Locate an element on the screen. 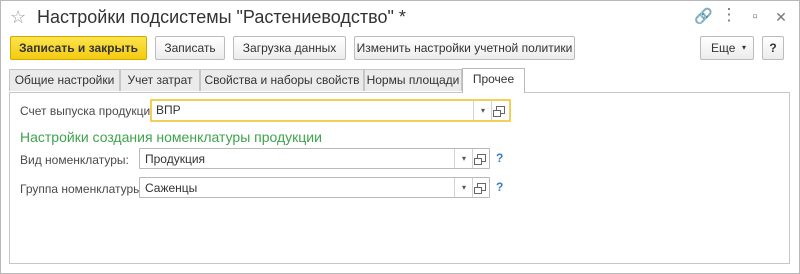 This screenshot has height=274, width=800. tab-area-norms: Нормы площади is located at coordinates (413, 80).